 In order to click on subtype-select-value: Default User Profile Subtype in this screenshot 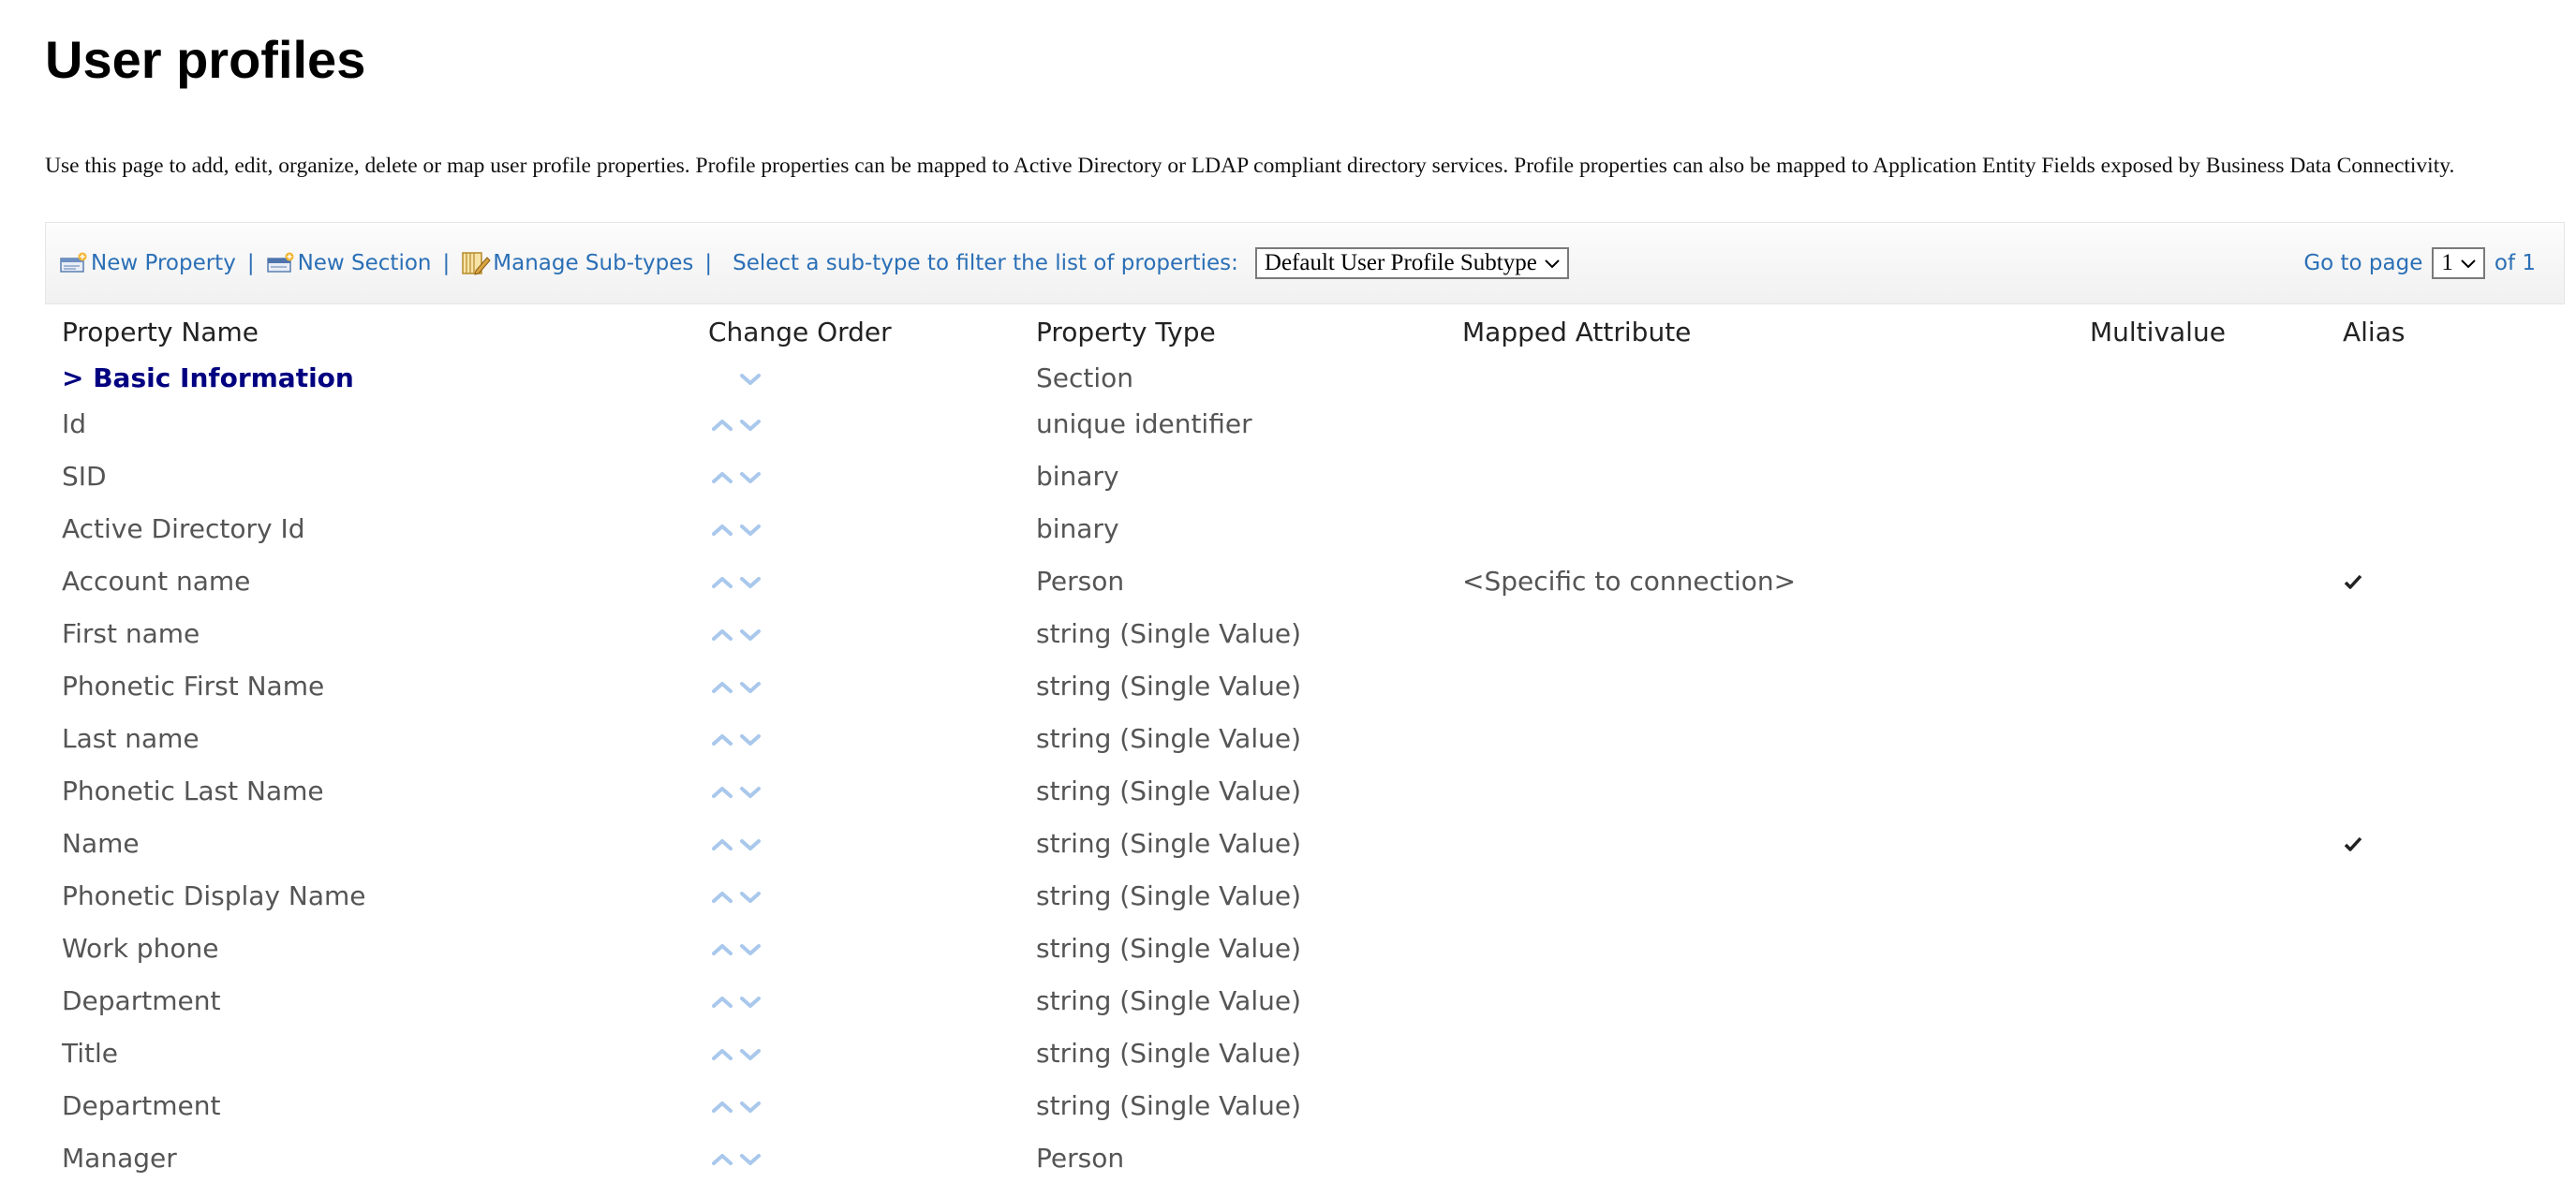, I will do `click(1400, 262)`.